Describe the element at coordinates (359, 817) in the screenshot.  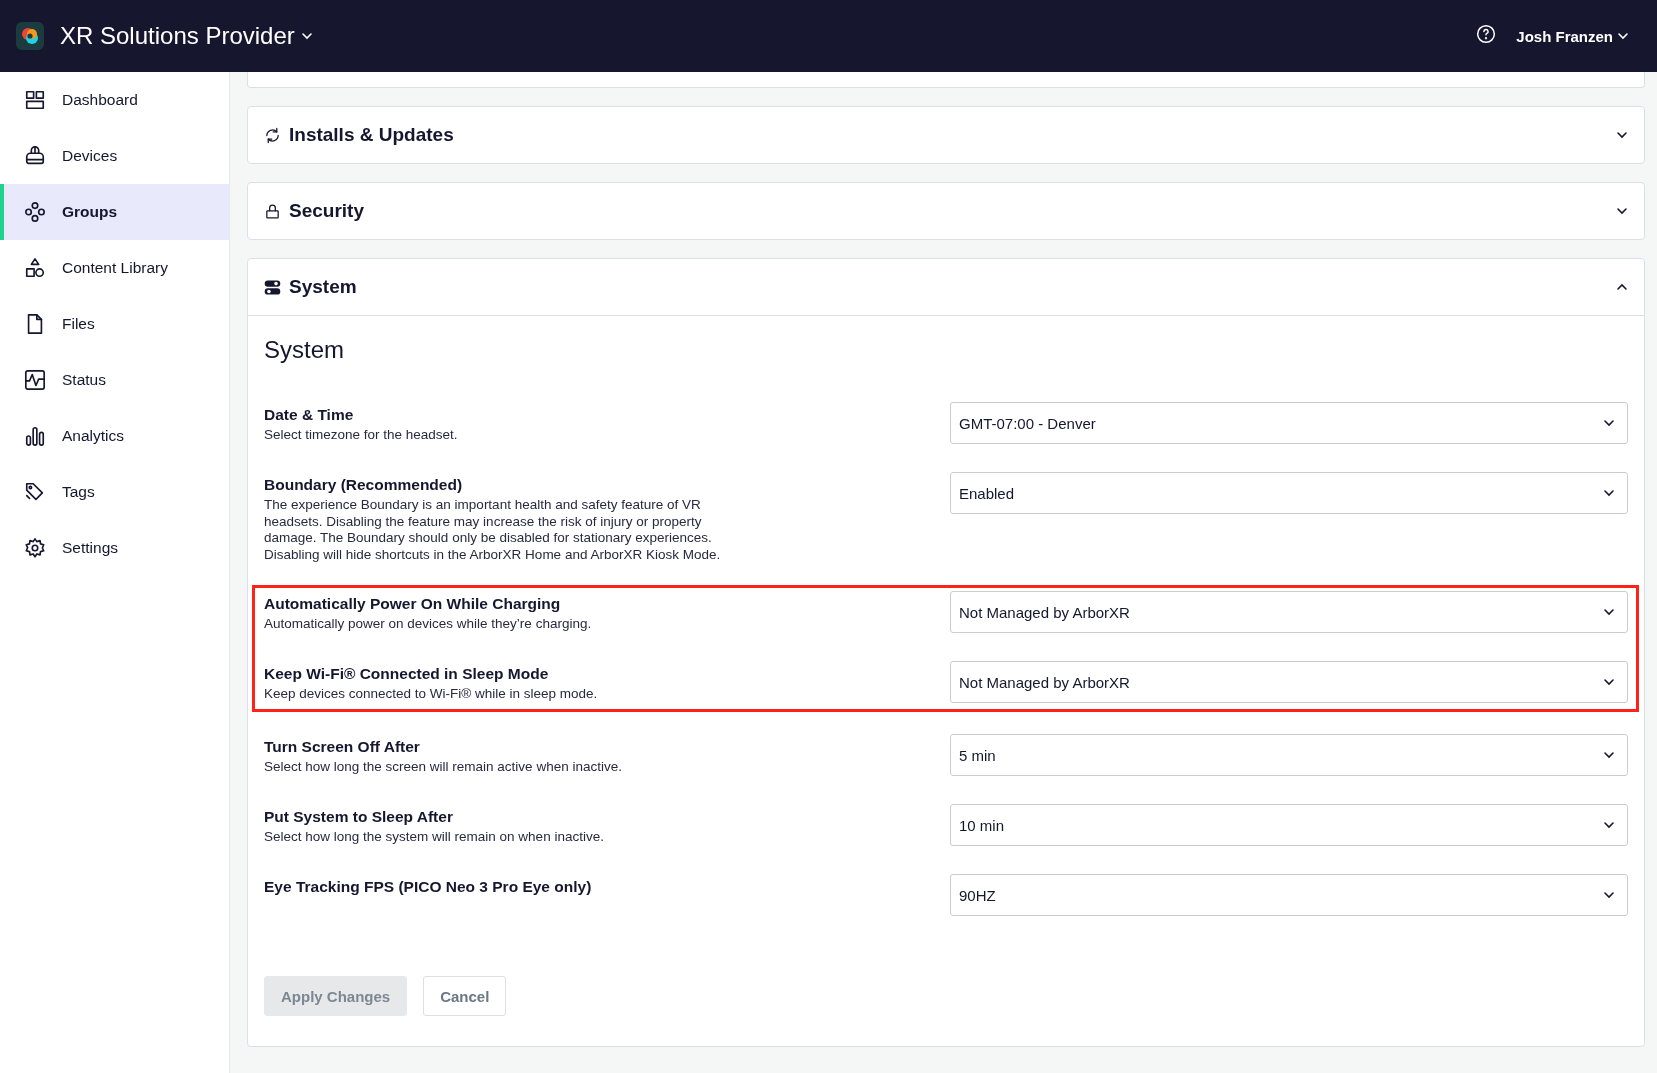
I see `setting-title: Put System to Sleep After` at that location.